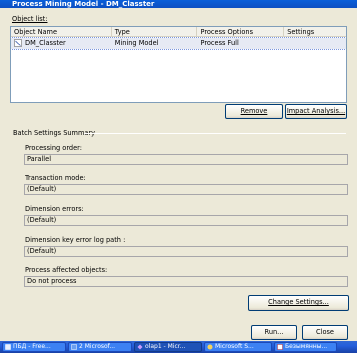  I want to click on column-object-name: Object Name, so click(61, 31).